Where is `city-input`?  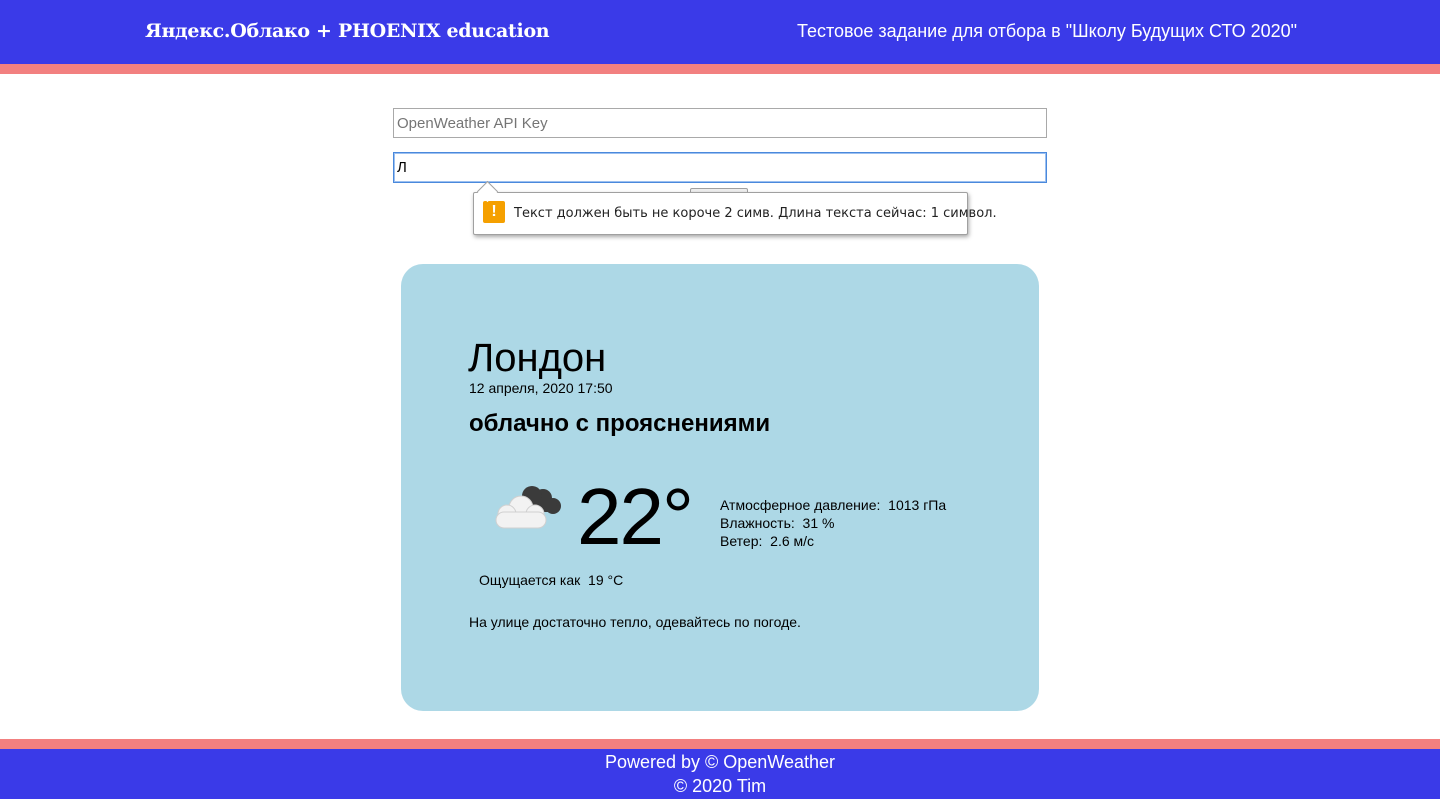 city-input is located at coordinates (720, 167).